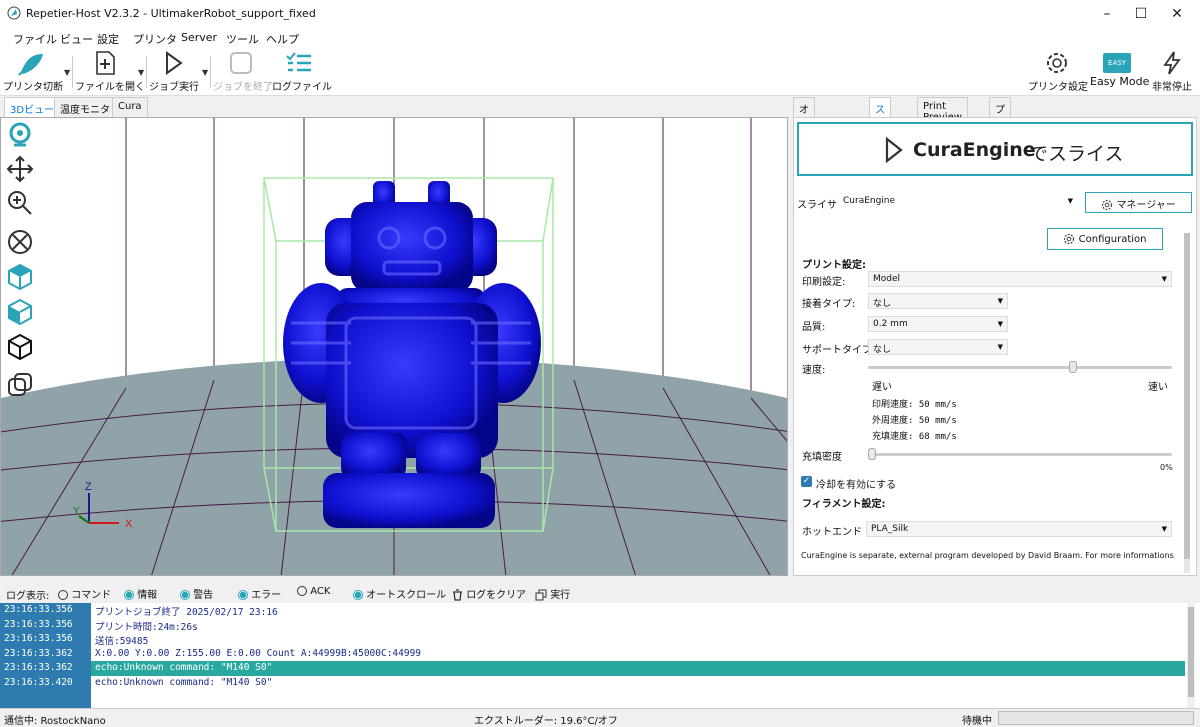 This screenshot has width=1200, height=727. Describe the element at coordinates (844, 504) in the screenshot. I see `filament-settings-heading: フィラメント設定:` at that location.